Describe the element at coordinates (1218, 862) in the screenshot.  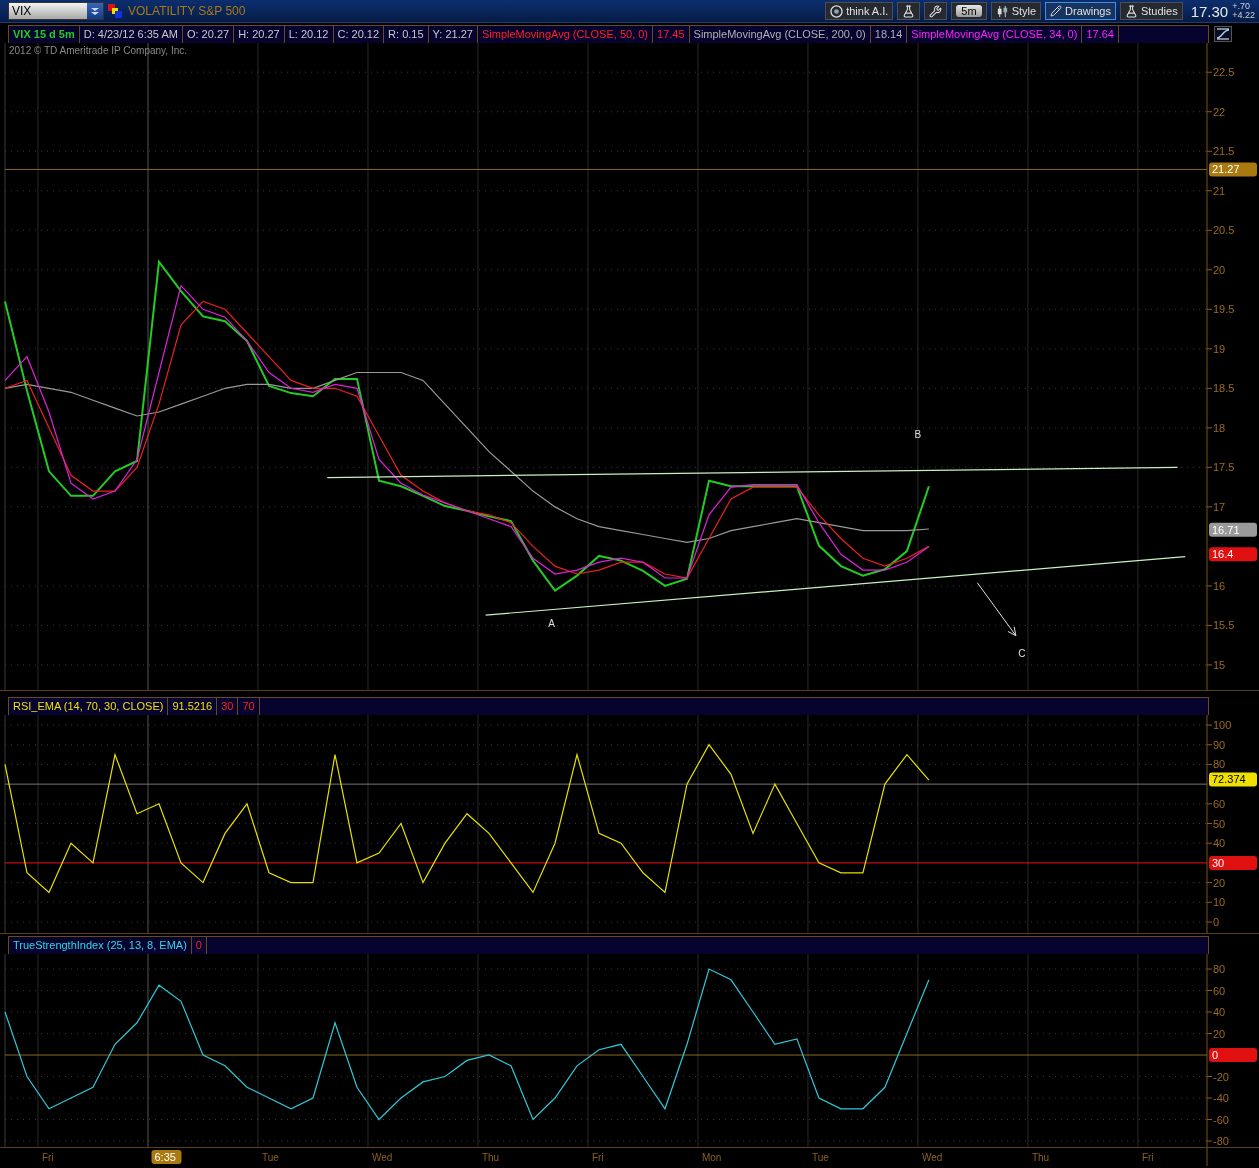
I see `ref-line-label: 30` at that location.